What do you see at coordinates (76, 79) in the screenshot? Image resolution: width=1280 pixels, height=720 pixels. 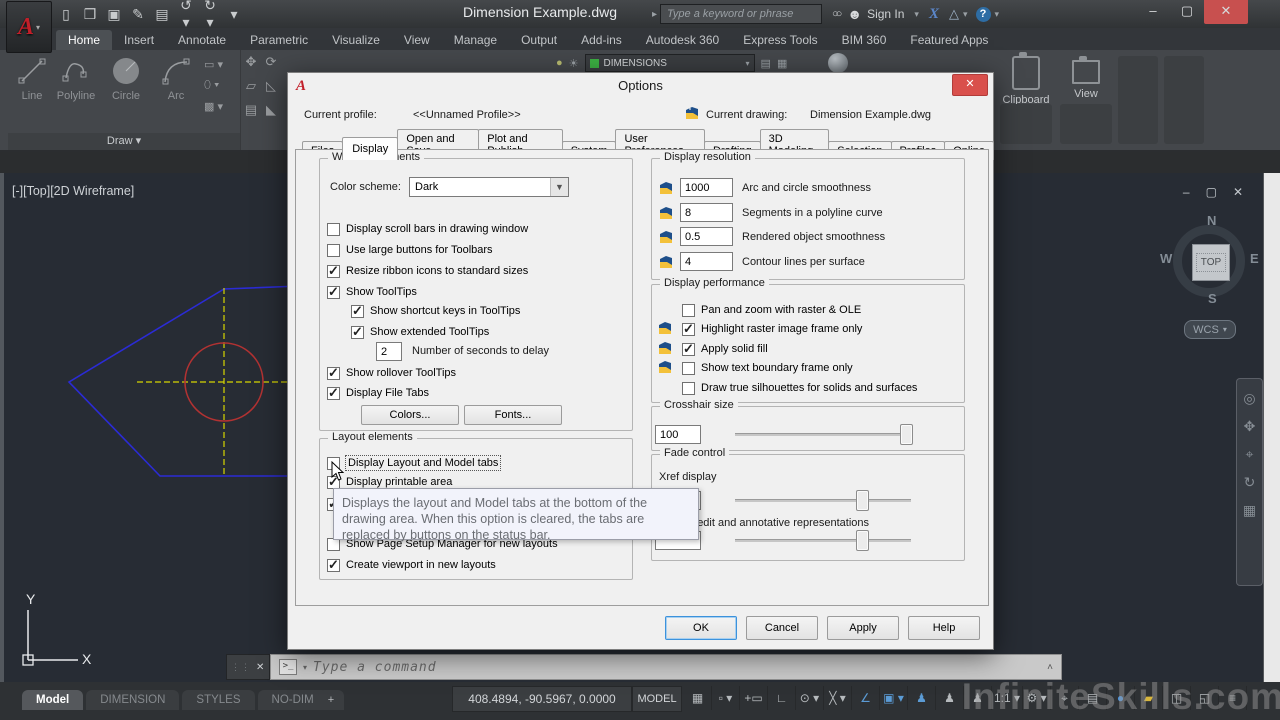 I see `polyline-tool: Polyline` at bounding box center [76, 79].